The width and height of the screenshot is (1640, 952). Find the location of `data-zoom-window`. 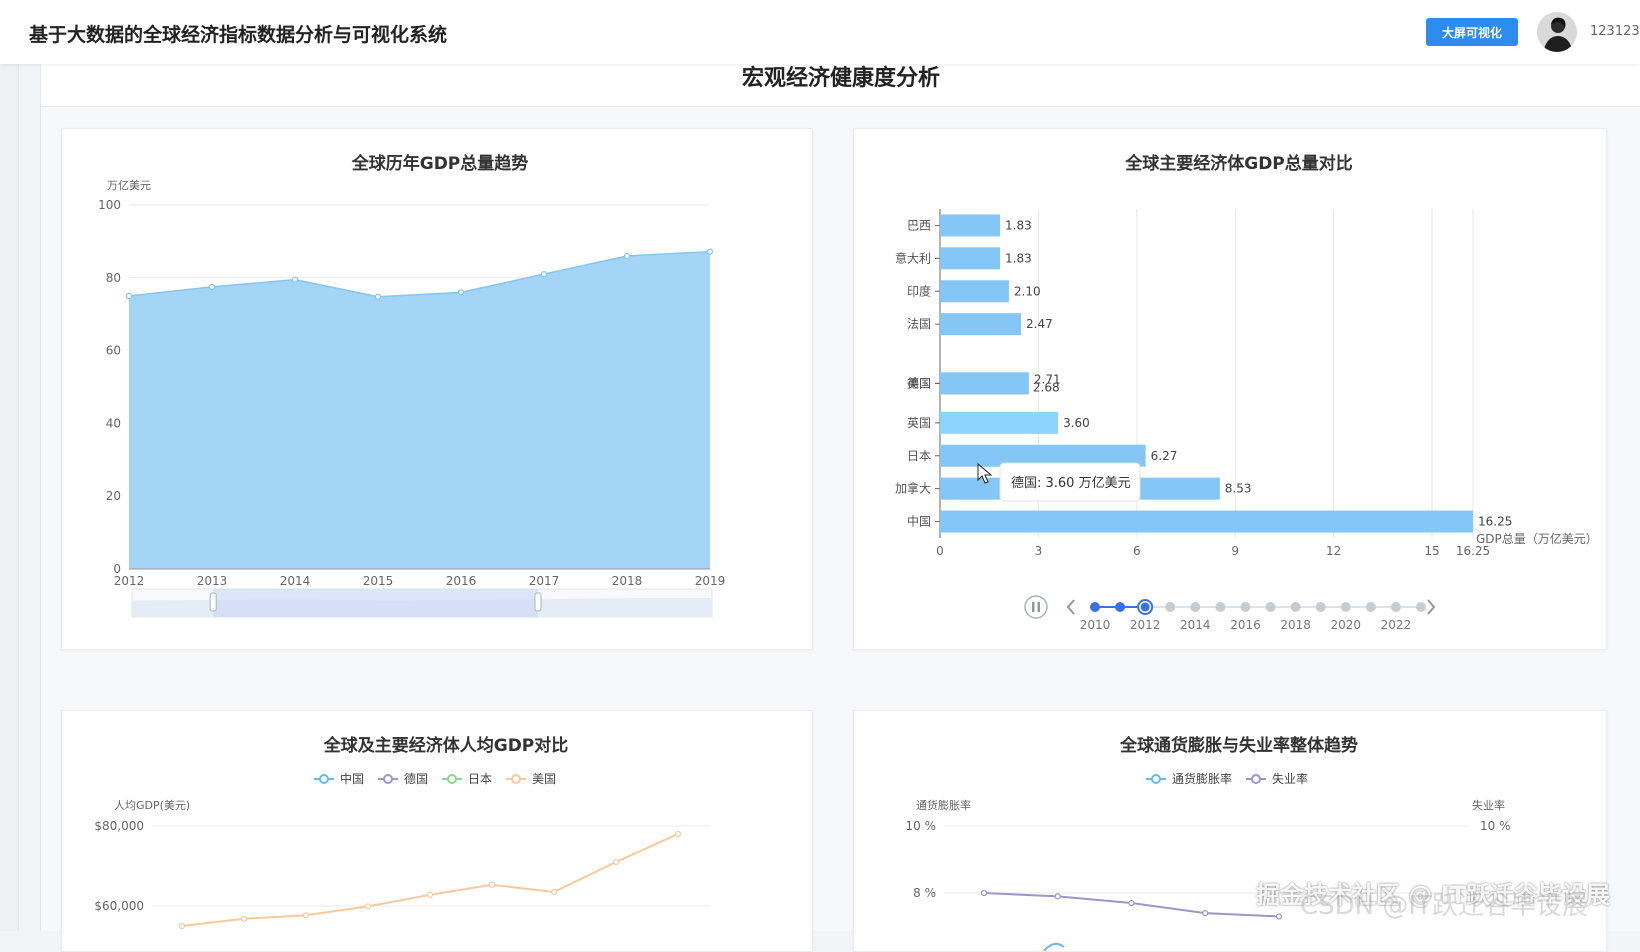

data-zoom-window is located at coordinates (375, 603).